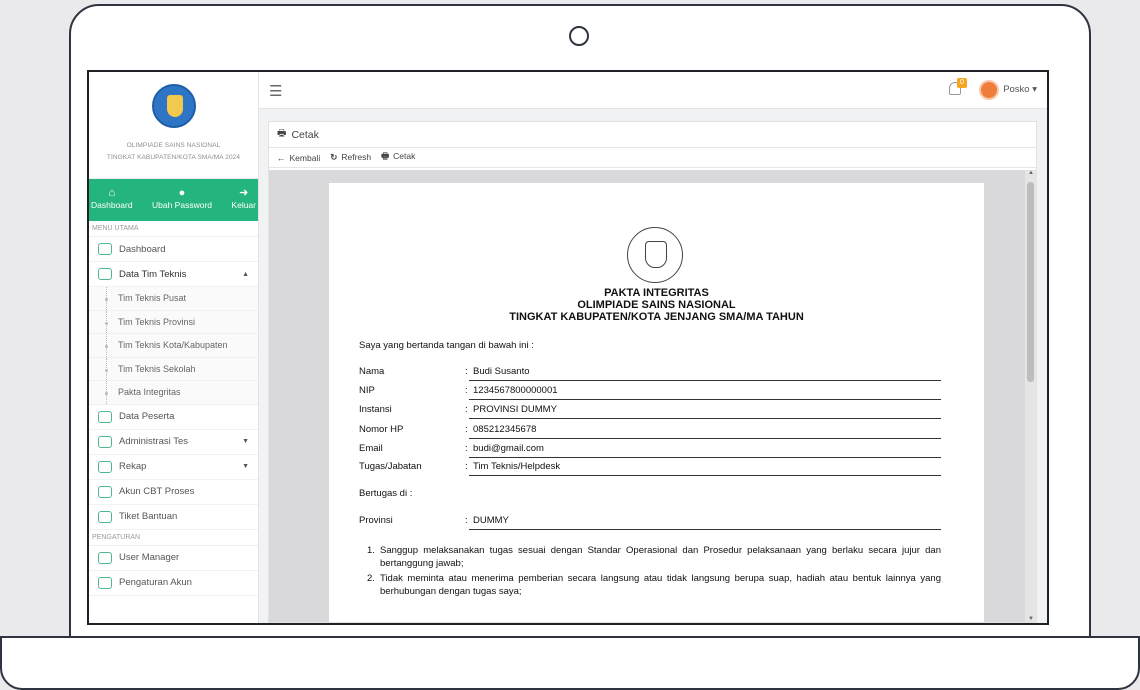 The width and height of the screenshot is (1140, 690). I want to click on field-label: Instansi, so click(375, 409).